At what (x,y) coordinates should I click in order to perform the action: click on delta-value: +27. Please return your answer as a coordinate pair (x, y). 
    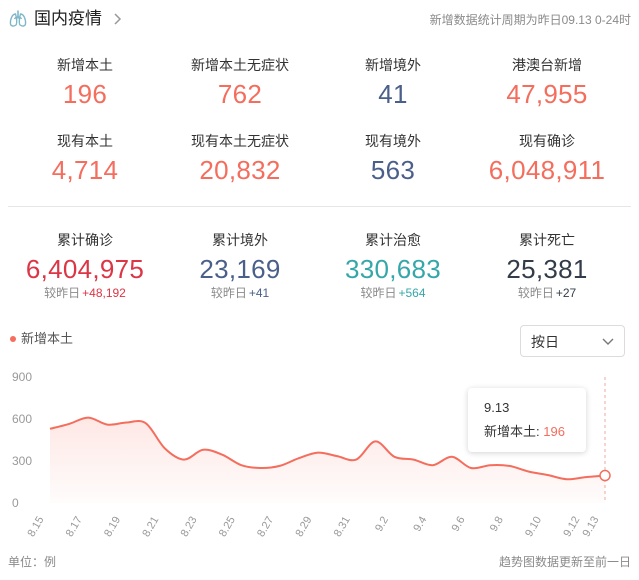
    Looking at the image, I should click on (566, 293).